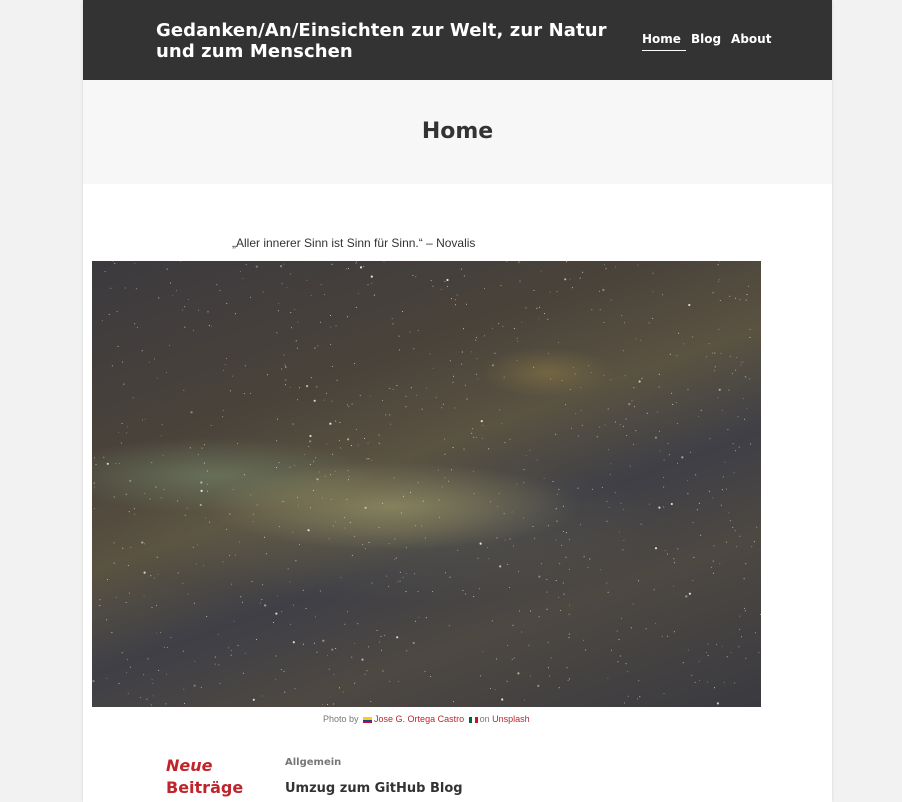  I want to click on caption-prefix: Photo by, so click(341, 719).